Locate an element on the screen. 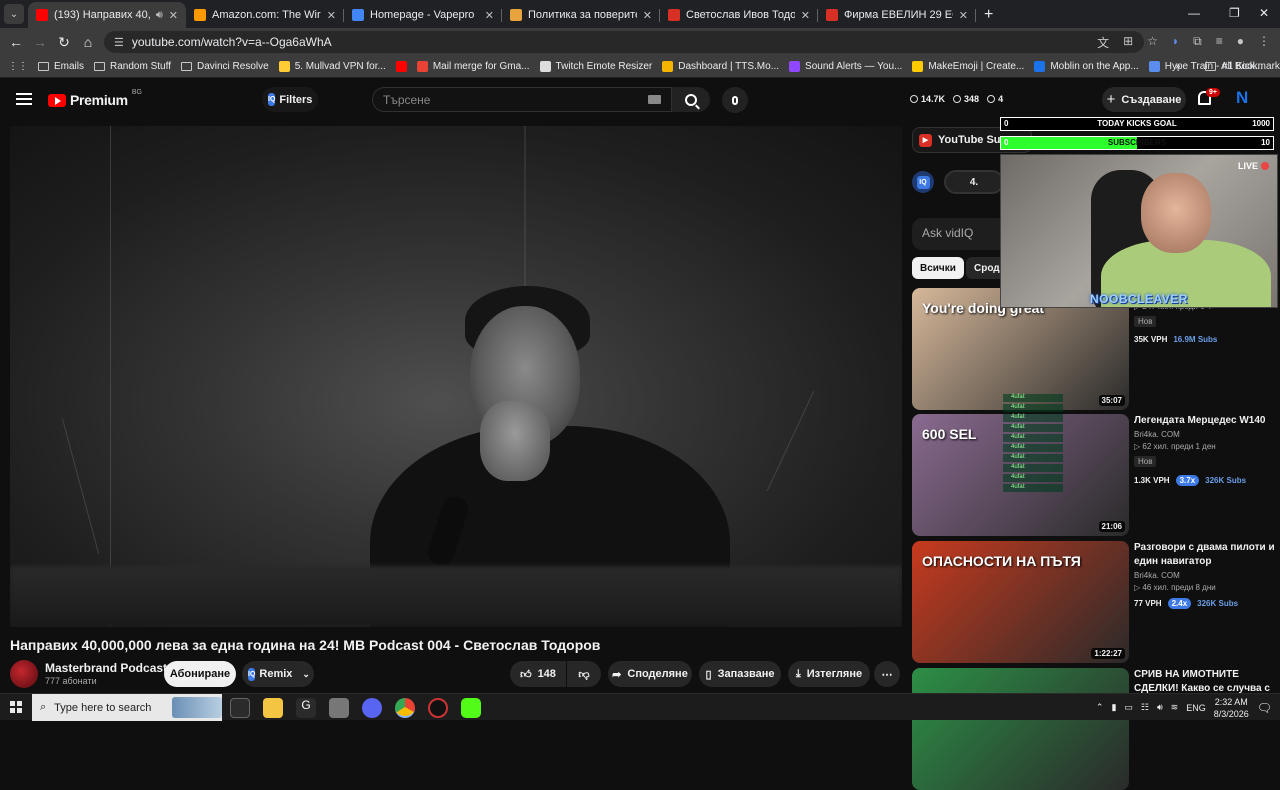 Image resolution: width=1280 pixels, height=790 pixels. browser-tab: Светослав Ивов Тодоров - со ✕ is located at coordinates (739, 15).